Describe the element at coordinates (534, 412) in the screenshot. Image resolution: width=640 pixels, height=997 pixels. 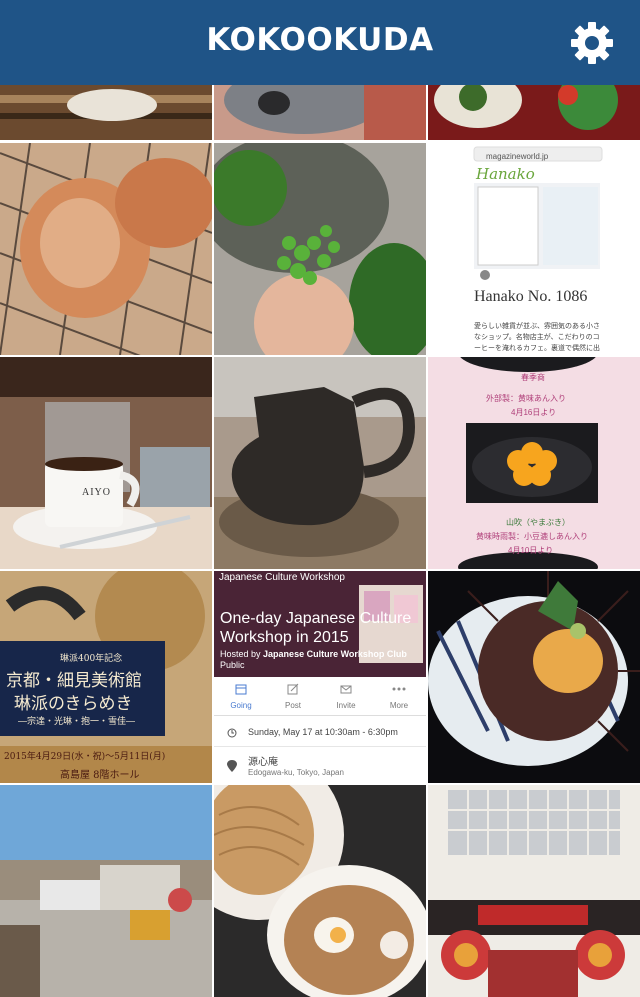
I see `uni-text-3: 4月16日より` at that location.